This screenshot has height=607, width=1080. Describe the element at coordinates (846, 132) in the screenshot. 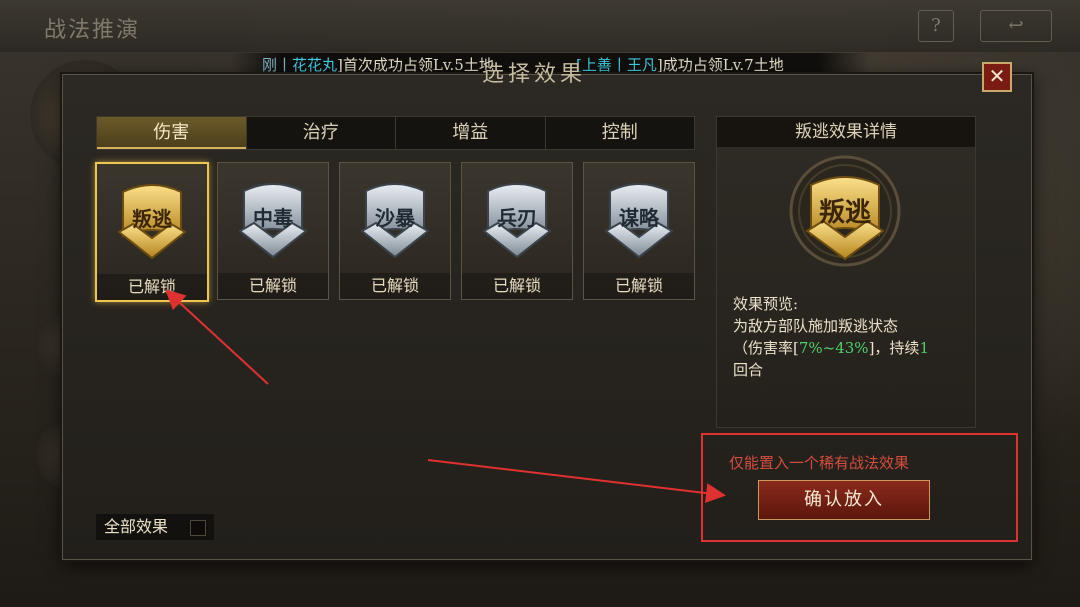

I see `detail-title: 叛逃效果详情` at that location.